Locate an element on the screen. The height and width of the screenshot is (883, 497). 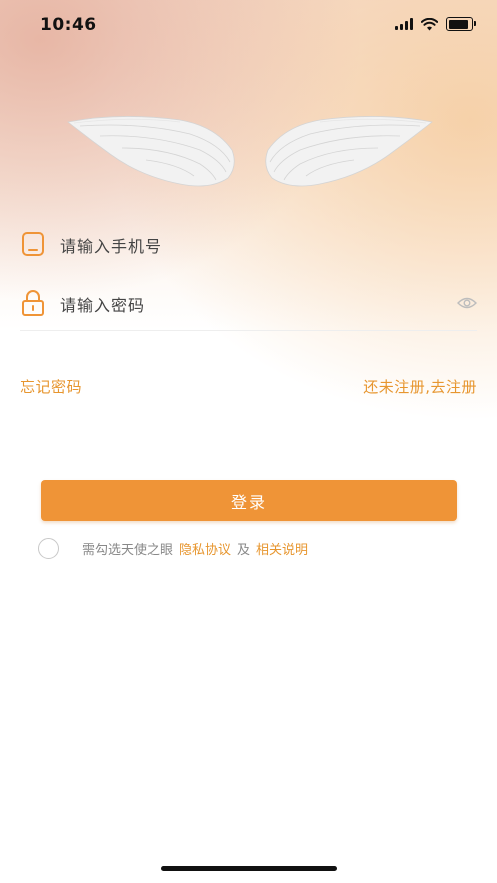
password-field: 请输入密码 is located at coordinates (248, 303).